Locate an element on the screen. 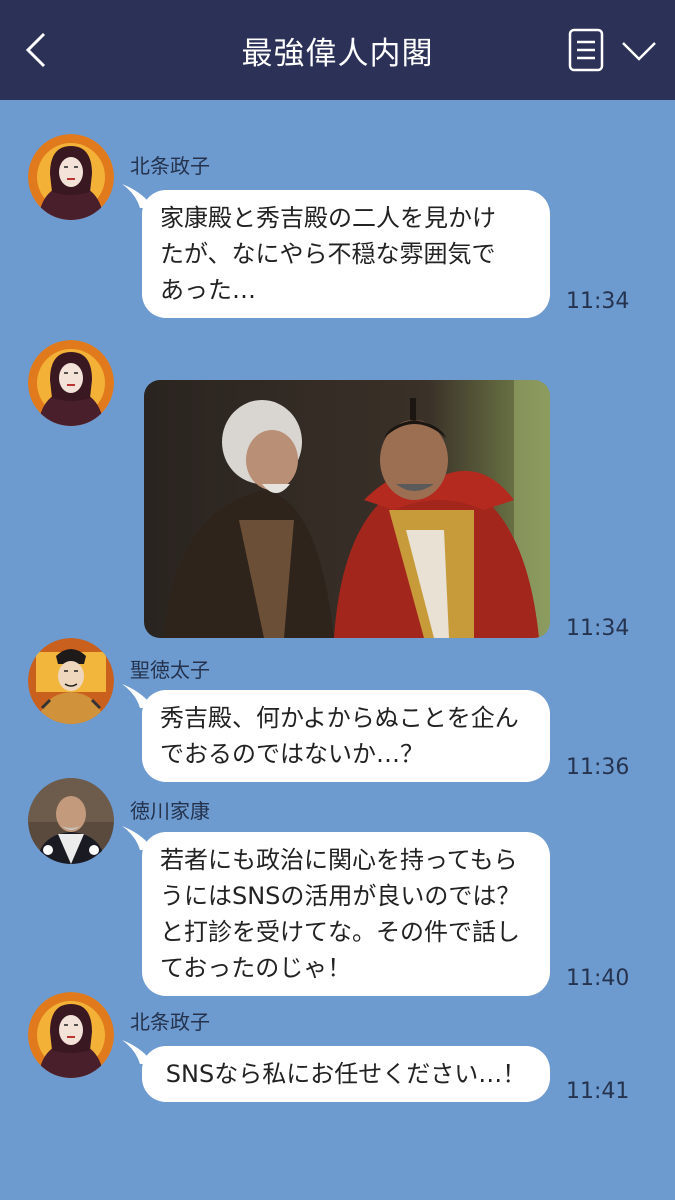  sender-name: 聖徳太子 is located at coordinates (170, 670).